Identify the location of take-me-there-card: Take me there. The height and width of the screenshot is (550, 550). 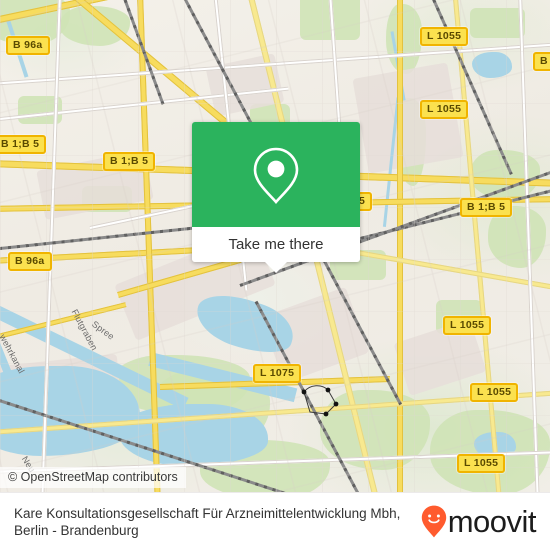
(276, 197).